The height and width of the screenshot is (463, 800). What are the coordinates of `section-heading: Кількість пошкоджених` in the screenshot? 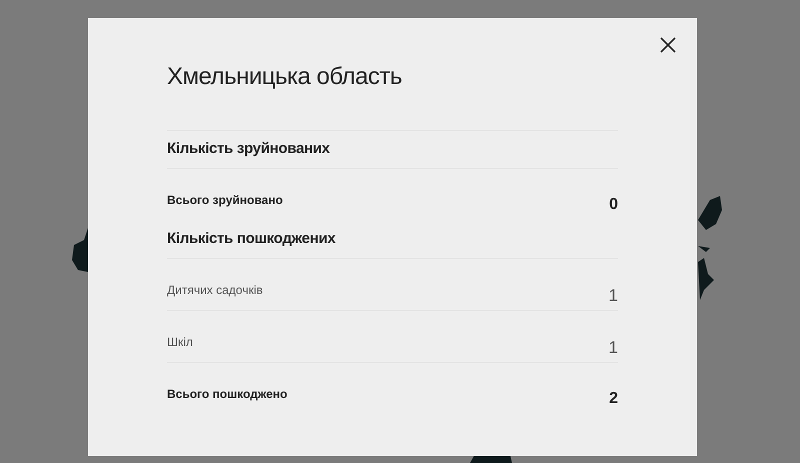 It's located at (251, 239).